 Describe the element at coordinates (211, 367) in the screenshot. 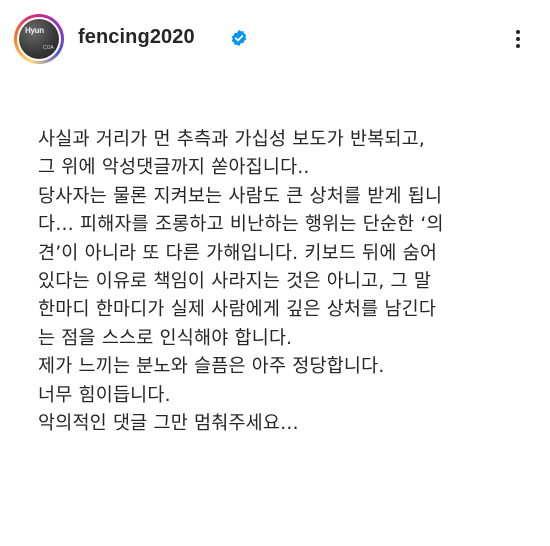

I see `caption-line: 제가 느끼는 분노와 슬픔은 아주 정당합니다.` at that location.